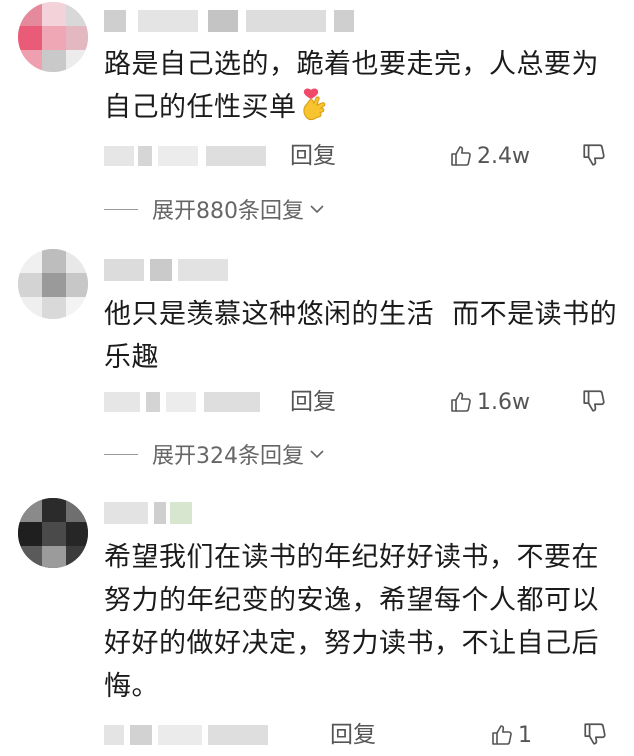 This screenshot has width=634, height=756. Describe the element at coordinates (525, 735) in the screenshot. I see `like-count: 1` at that location.